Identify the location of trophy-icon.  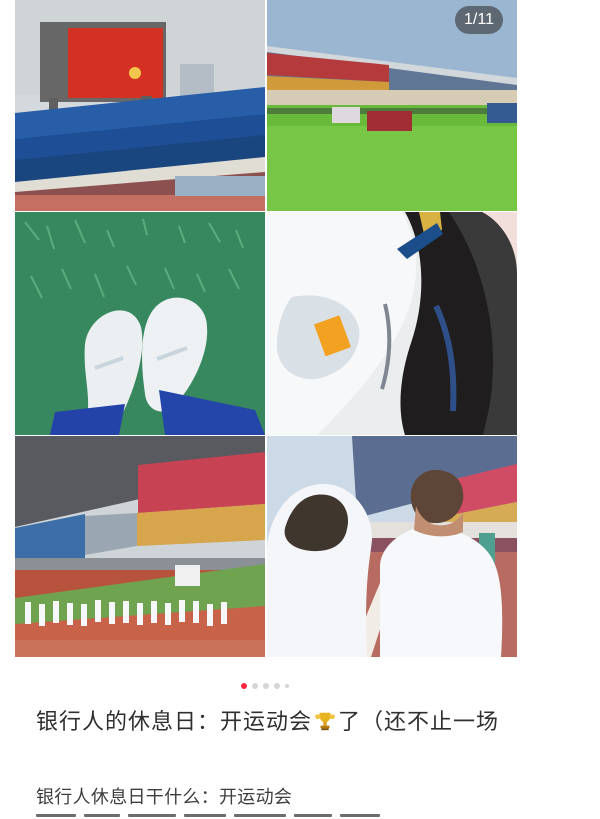
(325, 721).